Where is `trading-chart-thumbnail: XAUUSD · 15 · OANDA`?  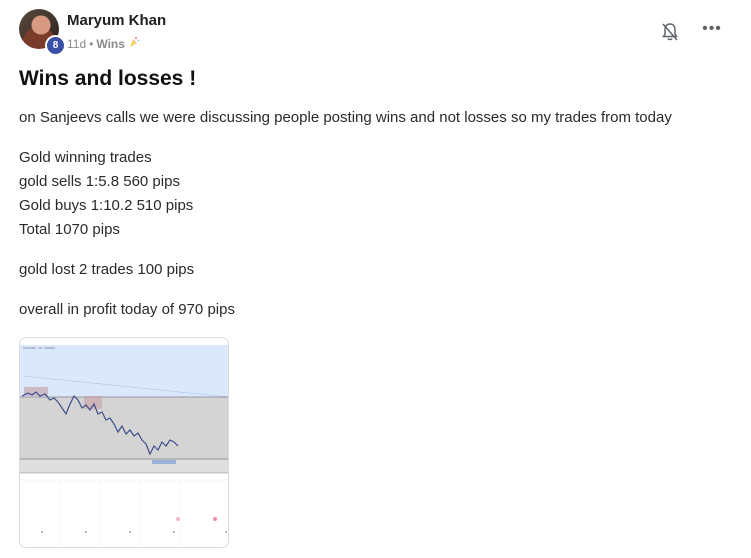
trading-chart-thumbnail: XAUUSD · 15 · OANDA is located at coordinates (124, 442).